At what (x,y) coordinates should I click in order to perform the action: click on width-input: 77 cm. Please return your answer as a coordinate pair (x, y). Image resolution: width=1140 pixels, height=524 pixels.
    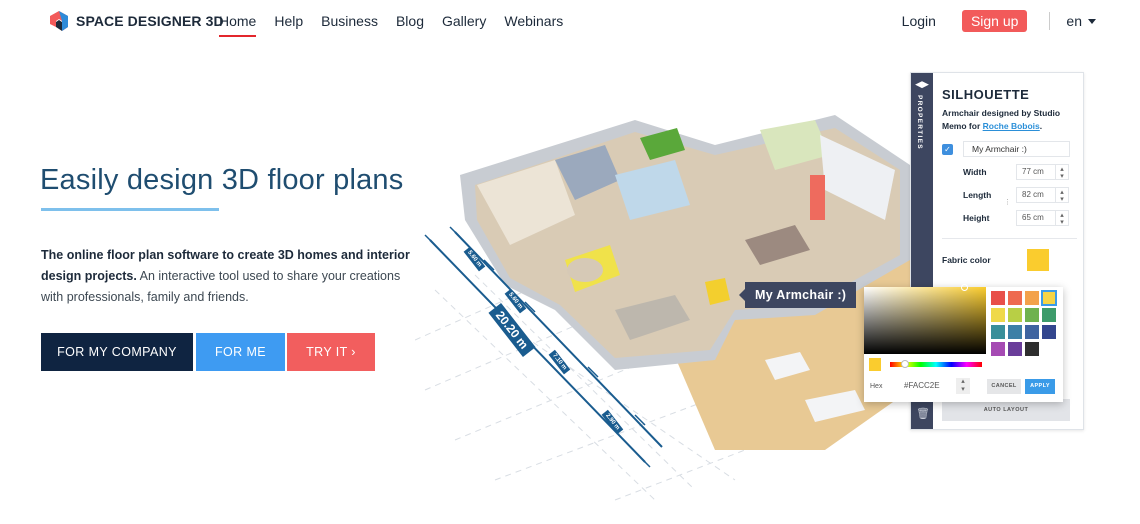
    Looking at the image, I should click on (1036, 172).